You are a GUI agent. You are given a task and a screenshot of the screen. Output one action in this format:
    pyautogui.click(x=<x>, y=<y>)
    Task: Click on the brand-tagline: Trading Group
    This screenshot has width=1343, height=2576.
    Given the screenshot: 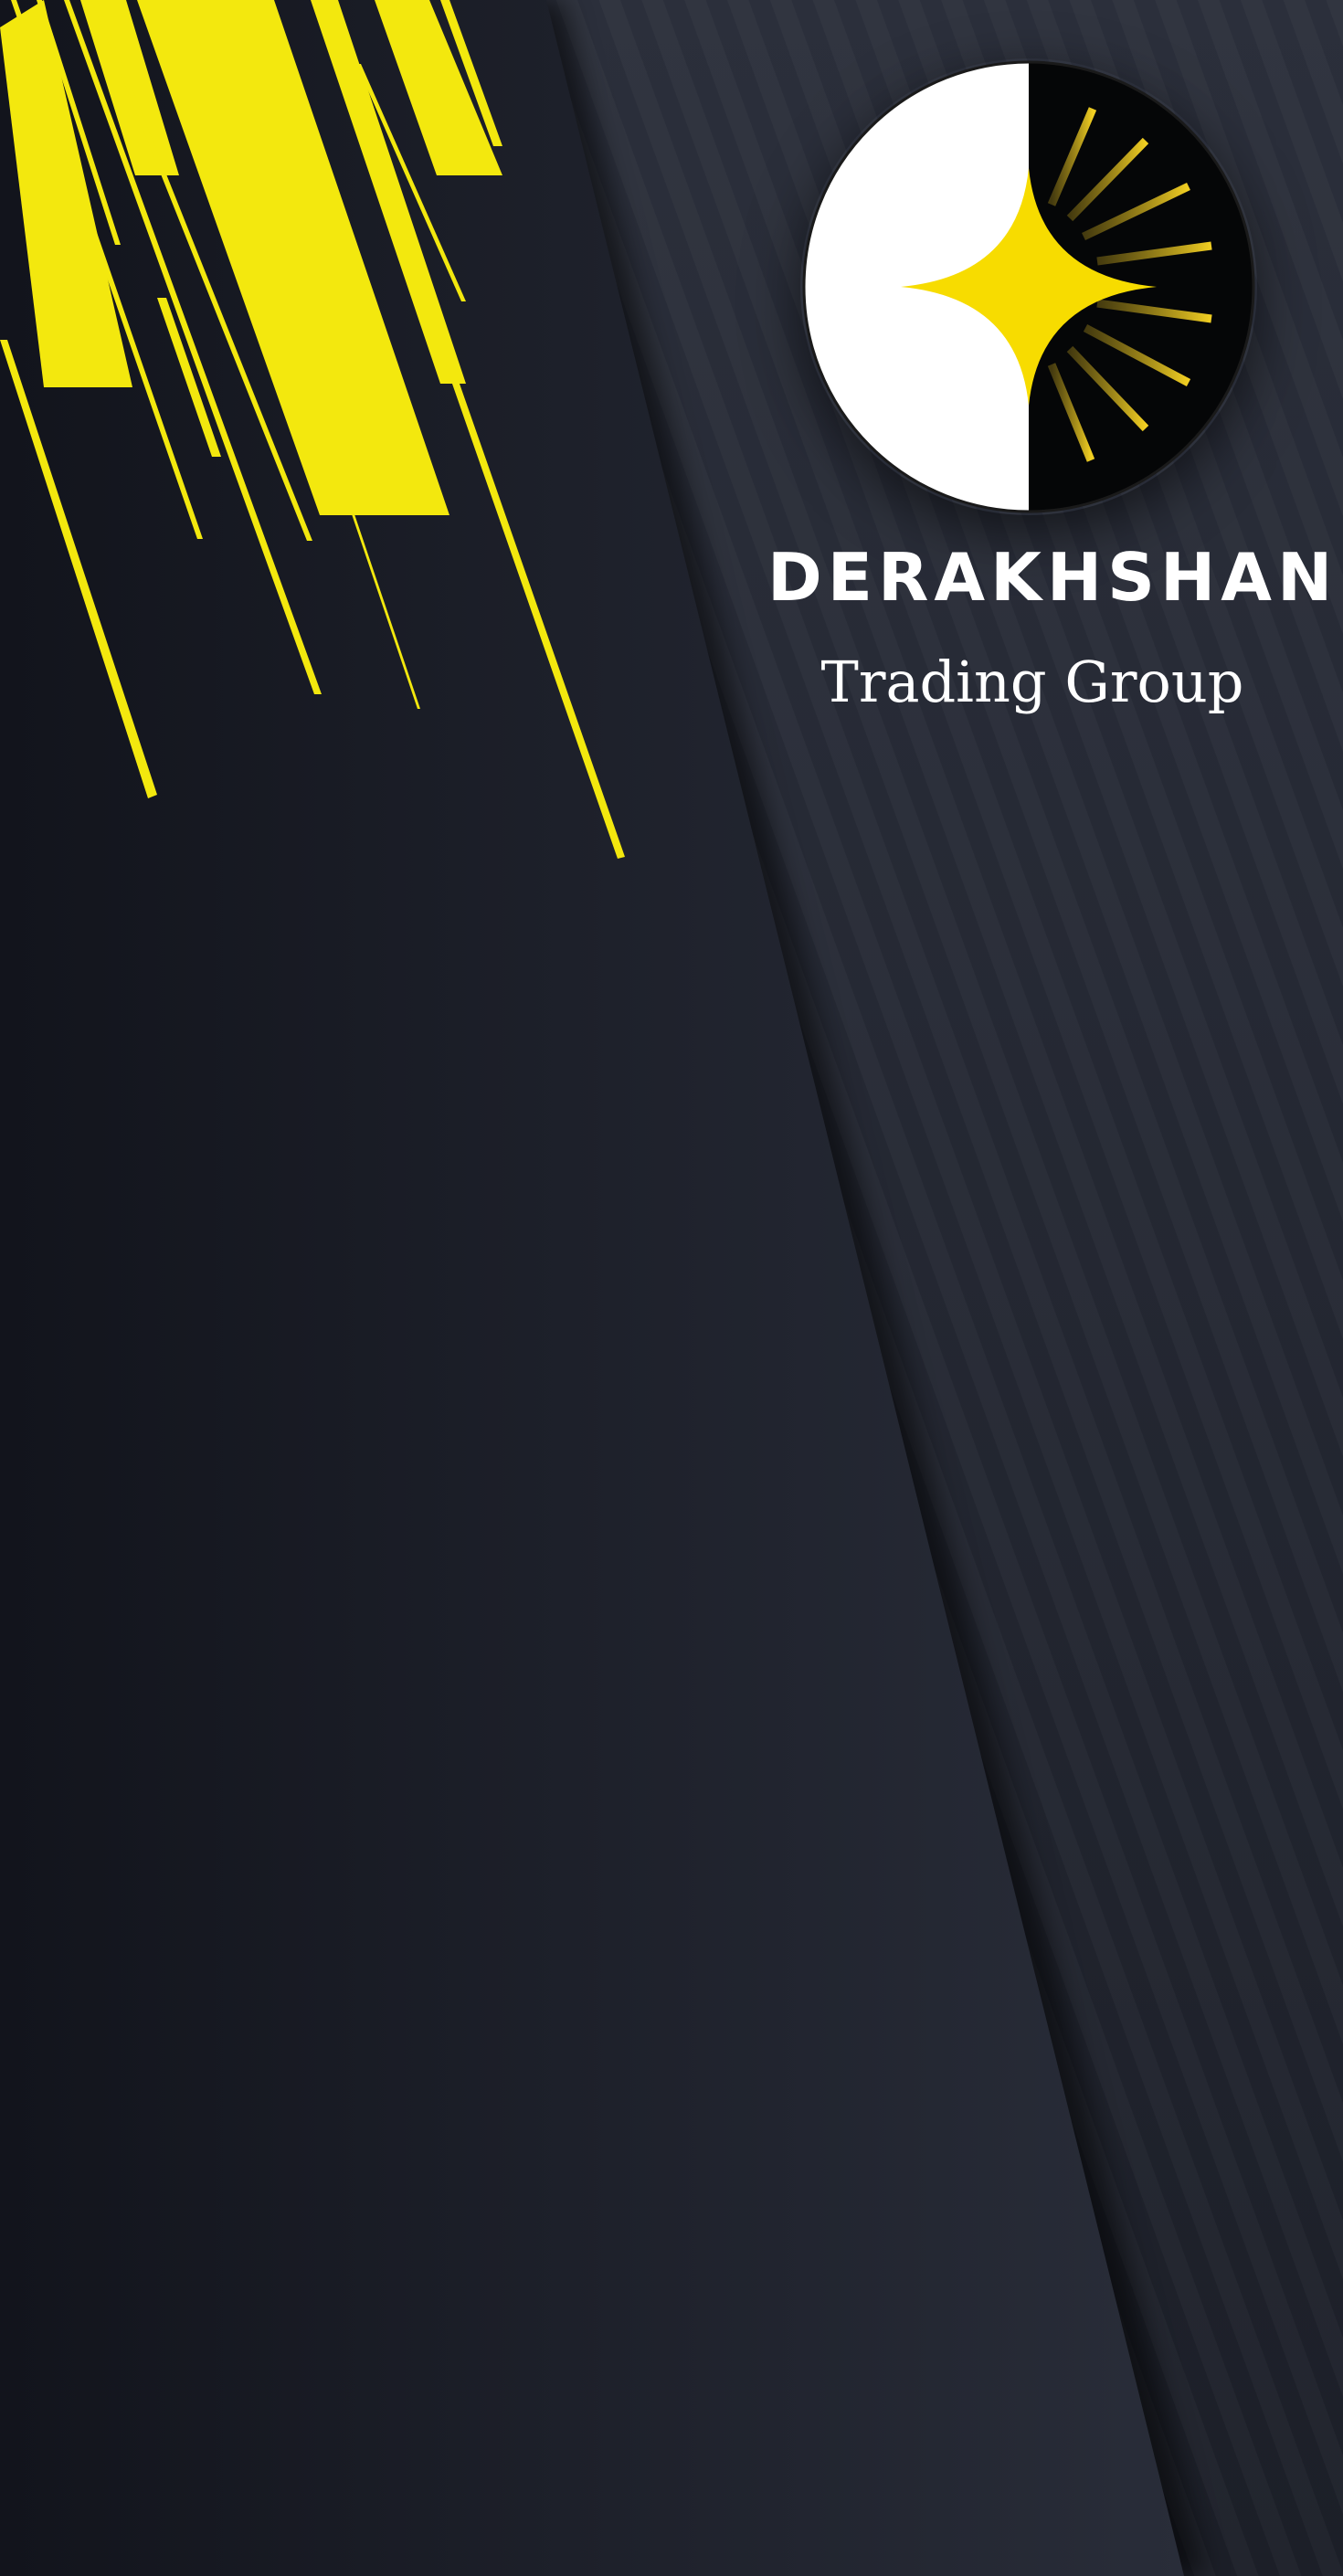 What is the action you would take?
    pyautogui.click(x=1032, y=682)
    